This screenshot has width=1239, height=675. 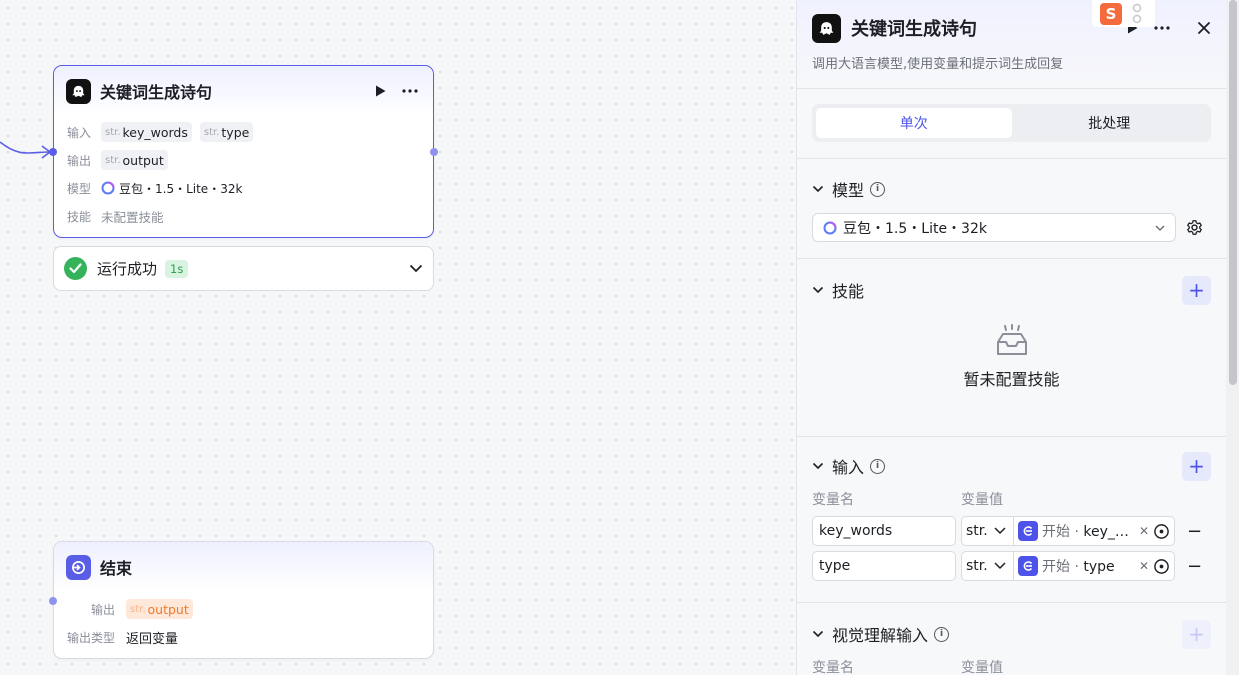 What do you see at coordinates (1110, 123) in the screenshot?
I see `tab-batch: 批处理` at bounding box center [1110, 123].